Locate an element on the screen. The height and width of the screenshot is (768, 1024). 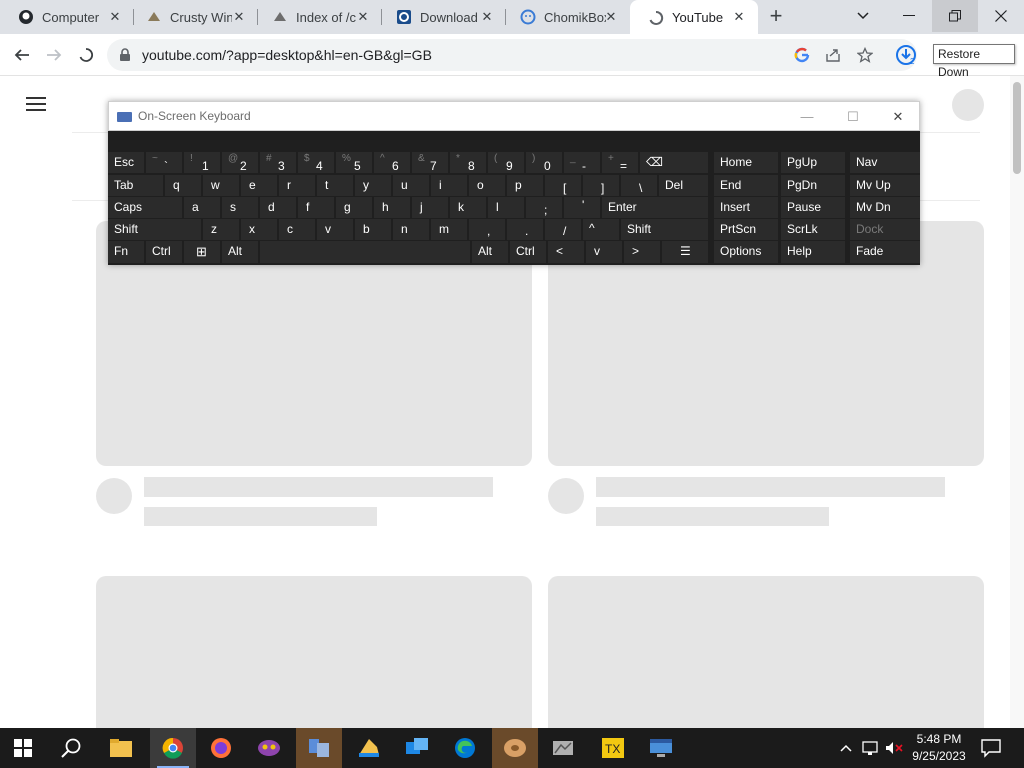
key-backtick: ~ ` is located at coordinates (164, 162).